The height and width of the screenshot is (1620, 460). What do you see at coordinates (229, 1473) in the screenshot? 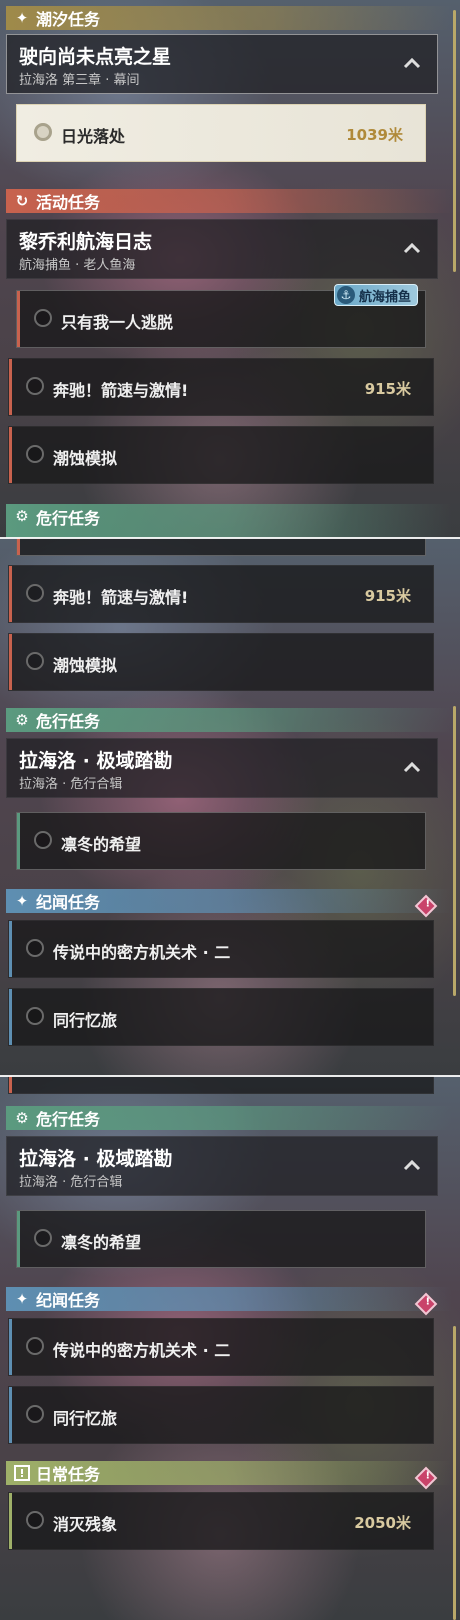
I see `section-header-daily: 日常任务` at bounding box center [229, 1473].